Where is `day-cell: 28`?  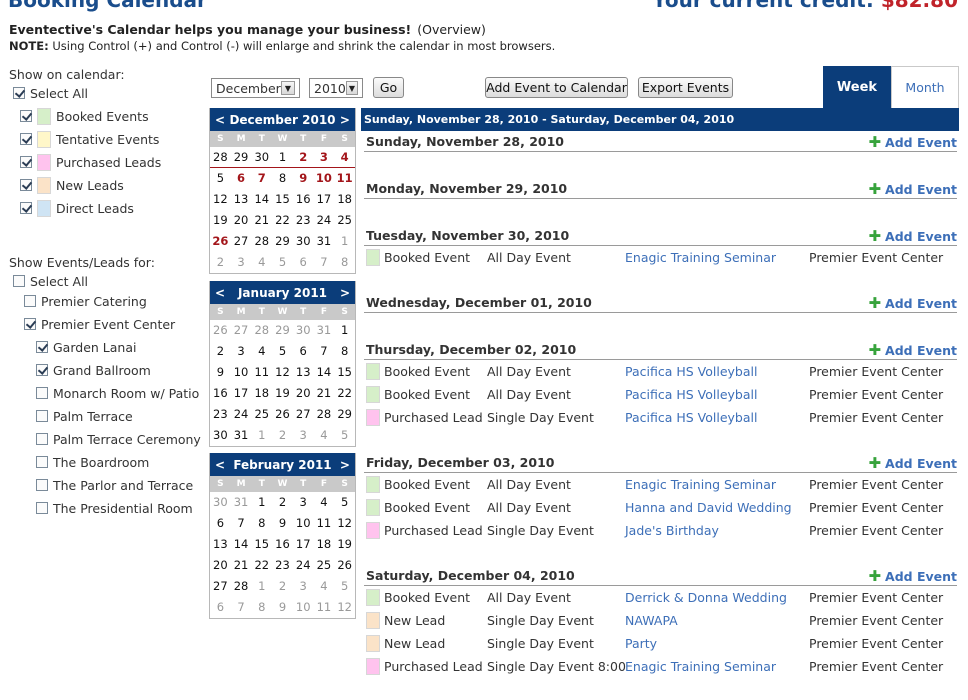 day-cell: 28 is located at coordinates (261, 241).